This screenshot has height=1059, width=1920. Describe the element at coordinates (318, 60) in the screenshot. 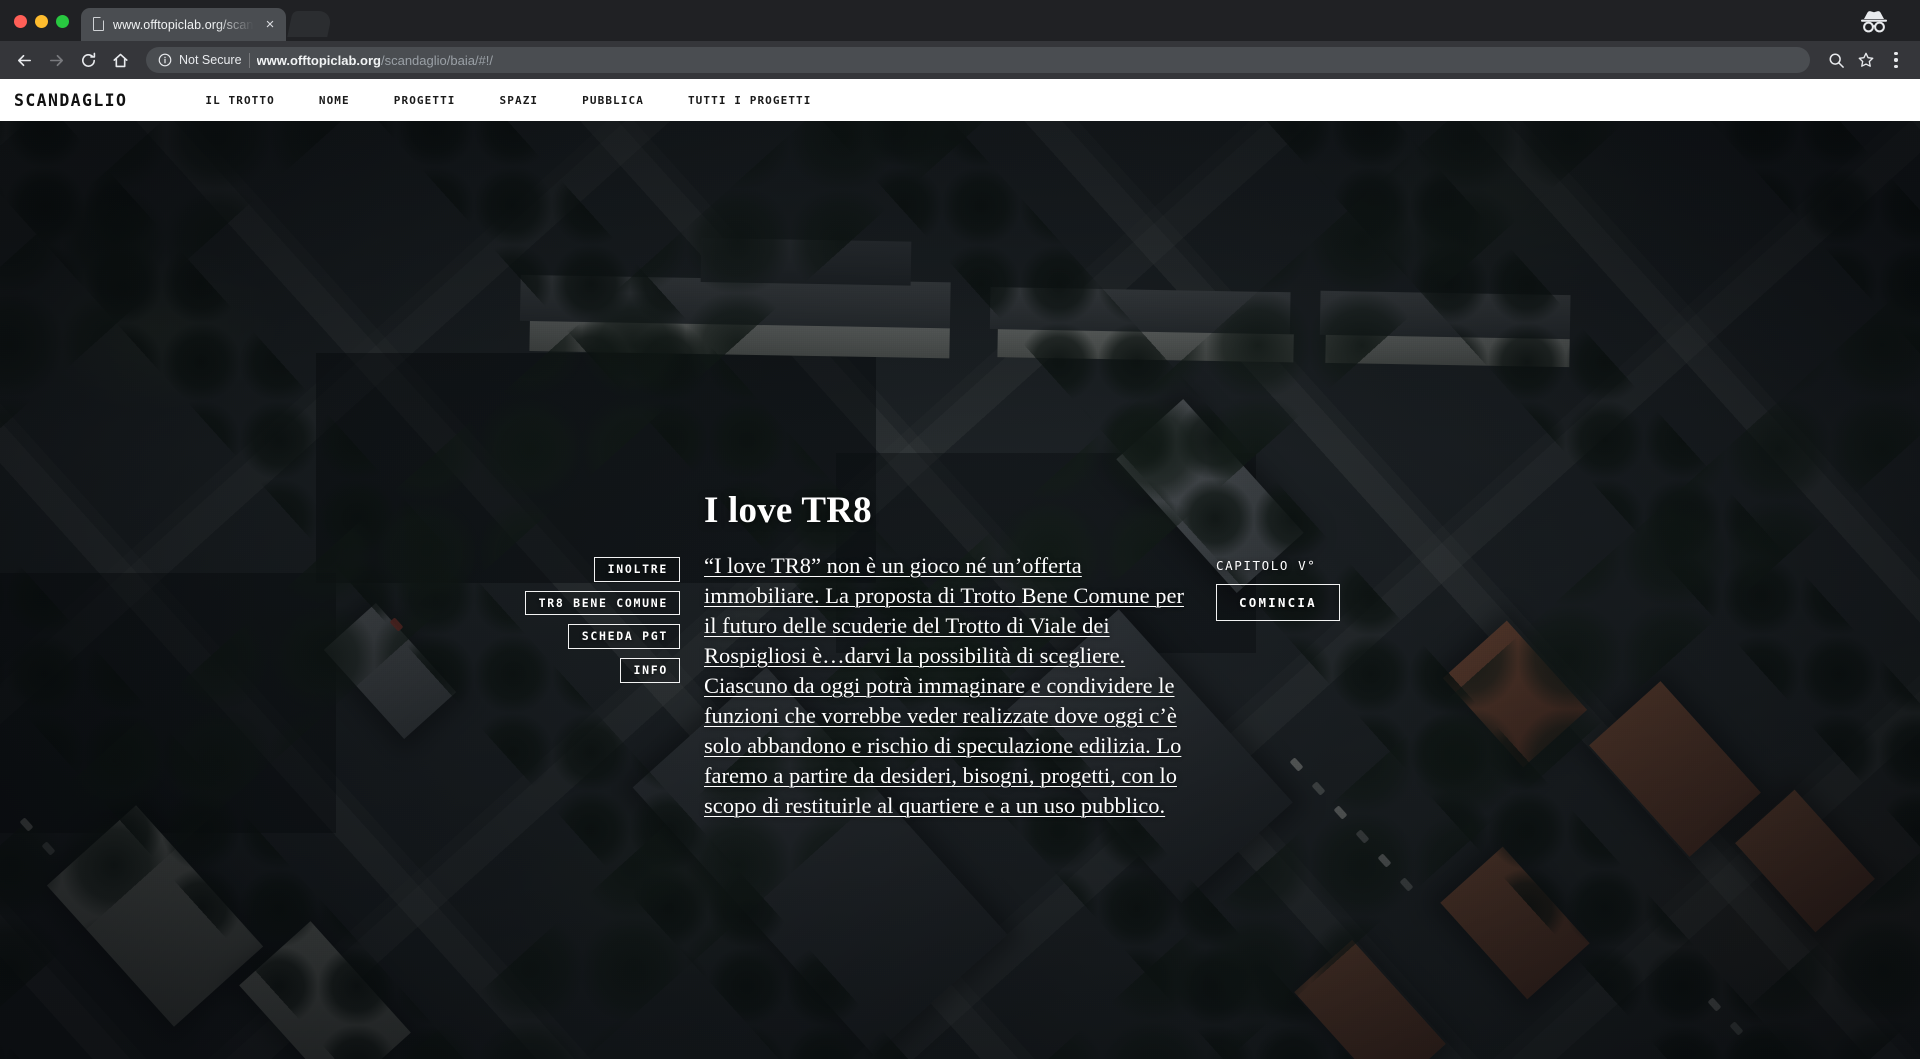

I see `url-host: www.offtopiclab.org` at that location.